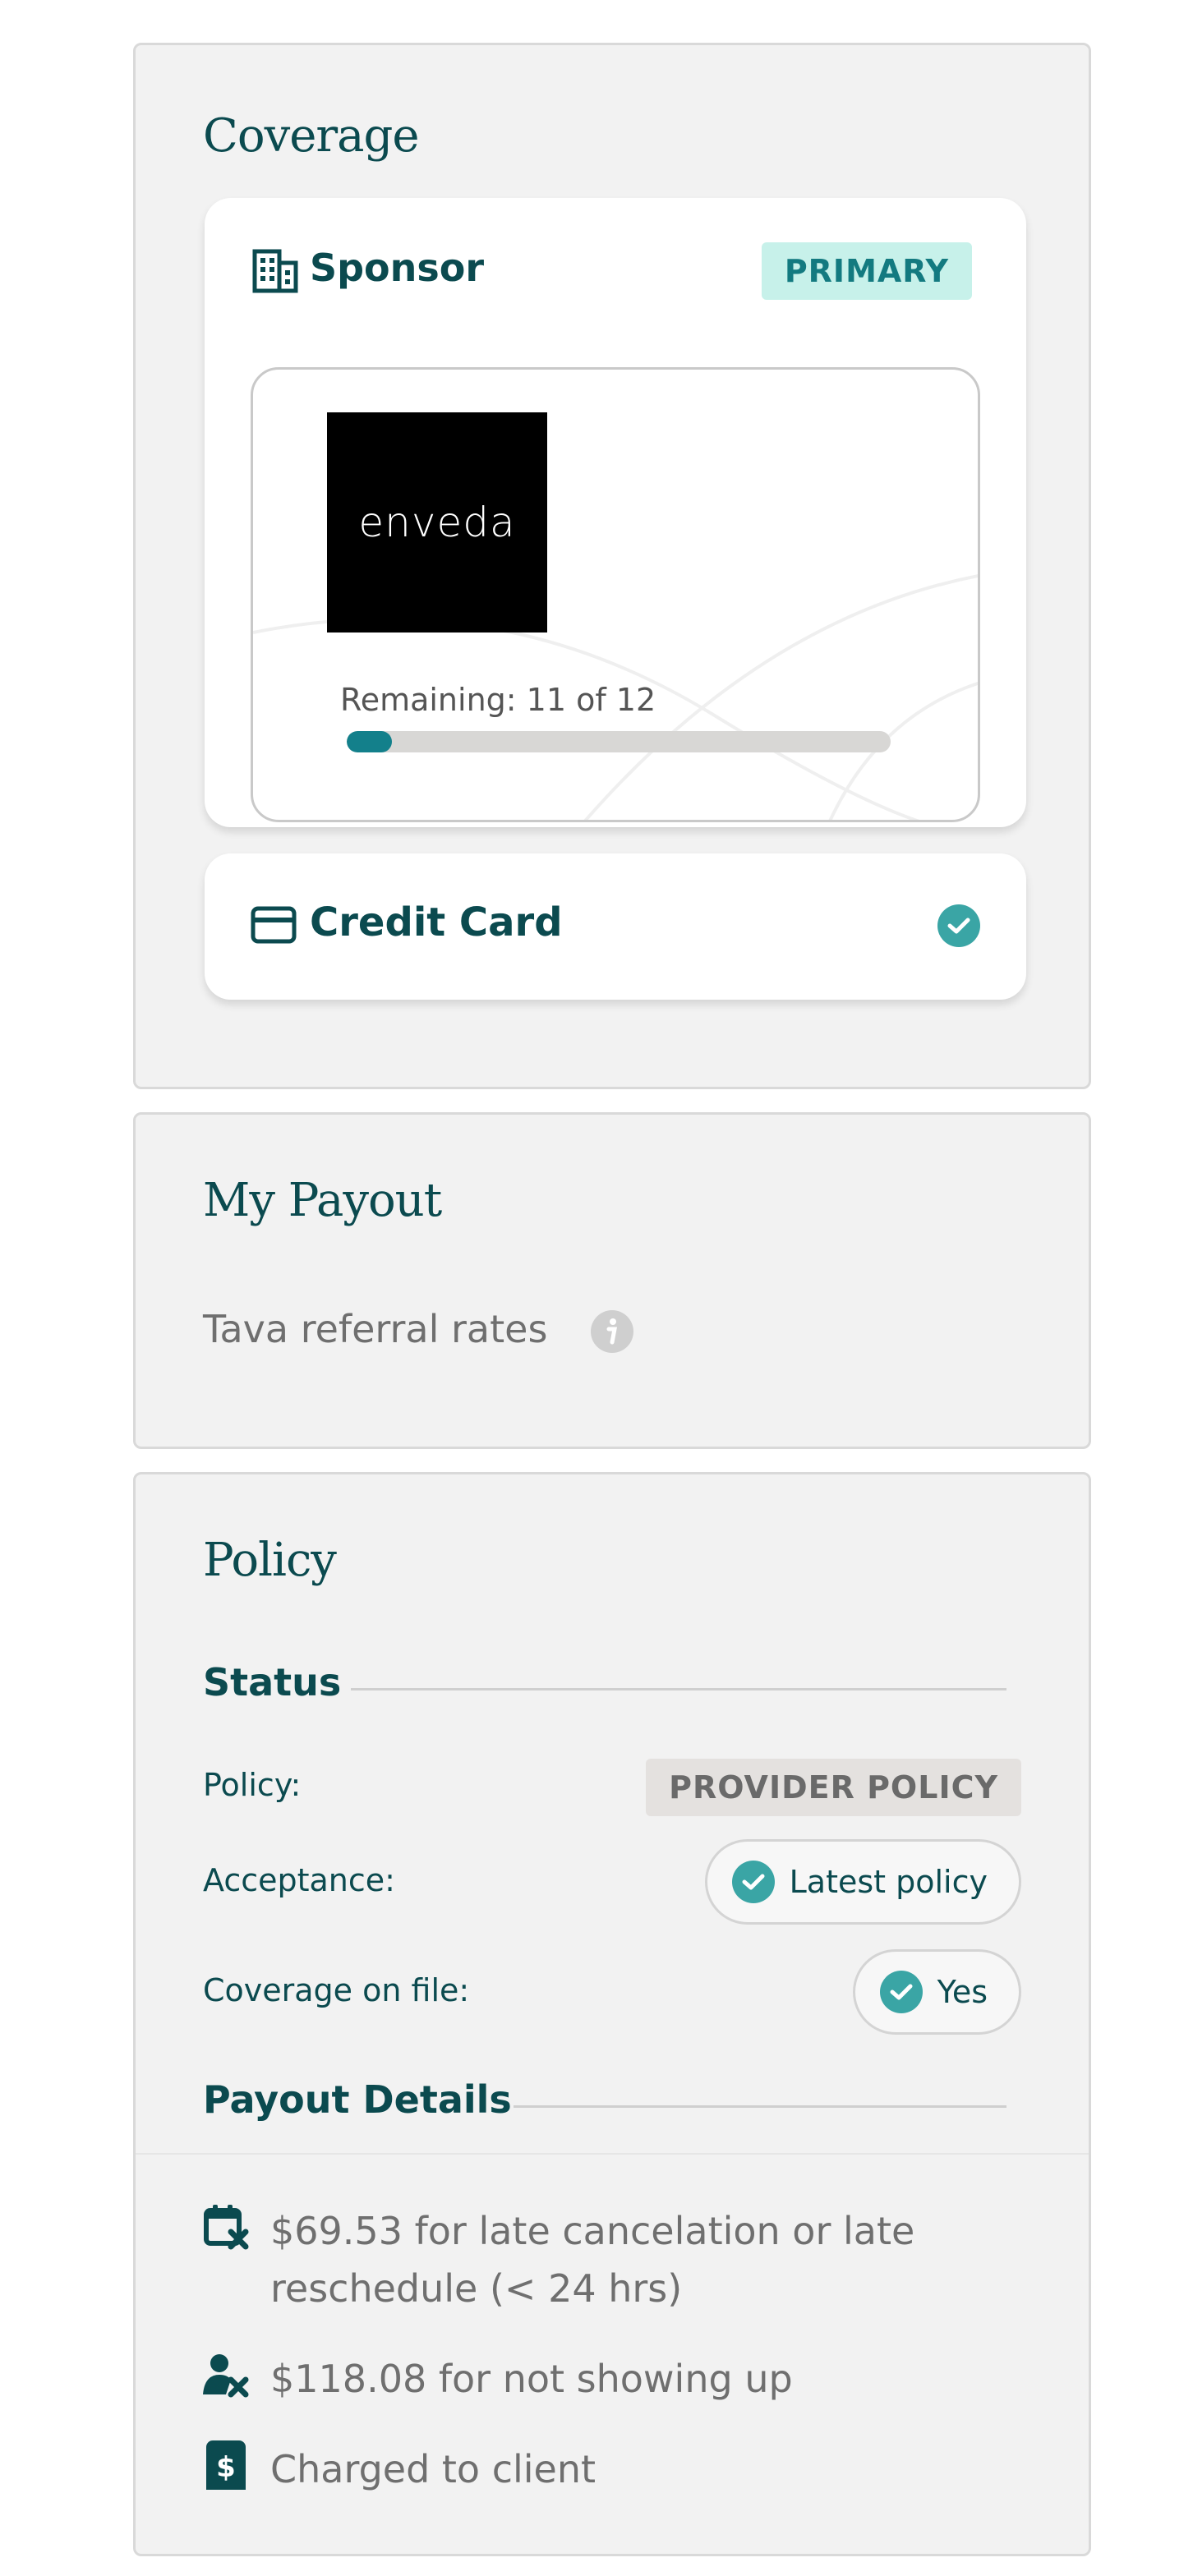 Image resolution: width=1193 pixels, height=2576 pixels. I want to click on credit-card-icon, so click(274, 925).